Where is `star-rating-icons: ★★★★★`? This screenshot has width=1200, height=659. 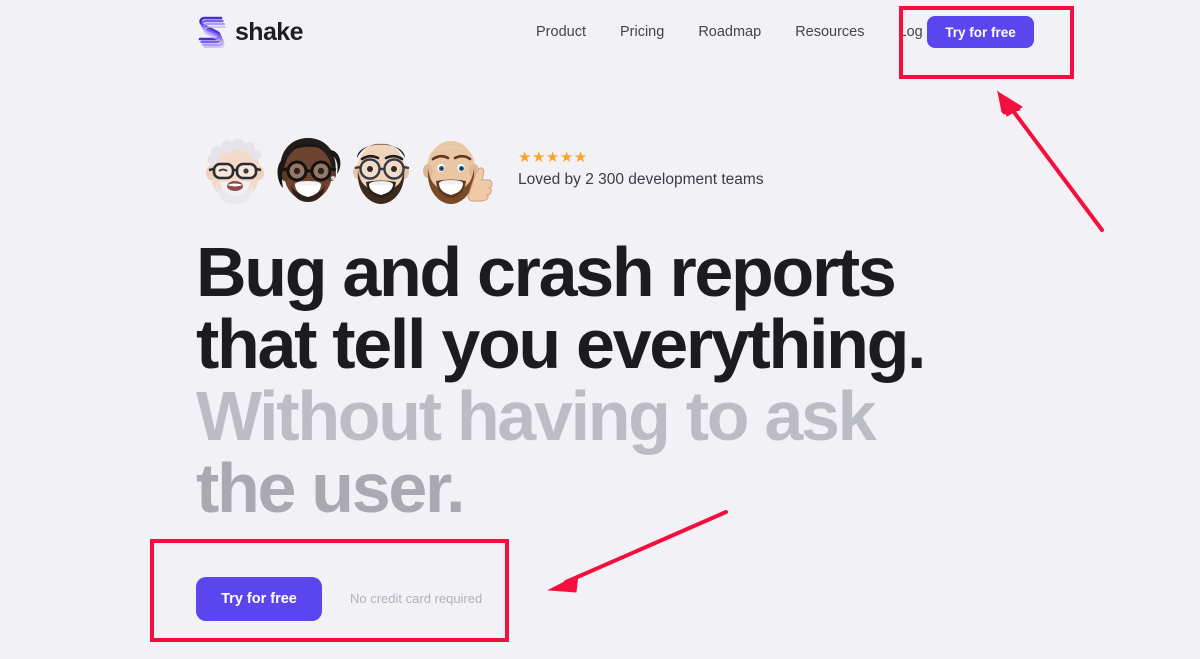 star-rating-icons: ★★★★★ is located at coordinates (553, 157).